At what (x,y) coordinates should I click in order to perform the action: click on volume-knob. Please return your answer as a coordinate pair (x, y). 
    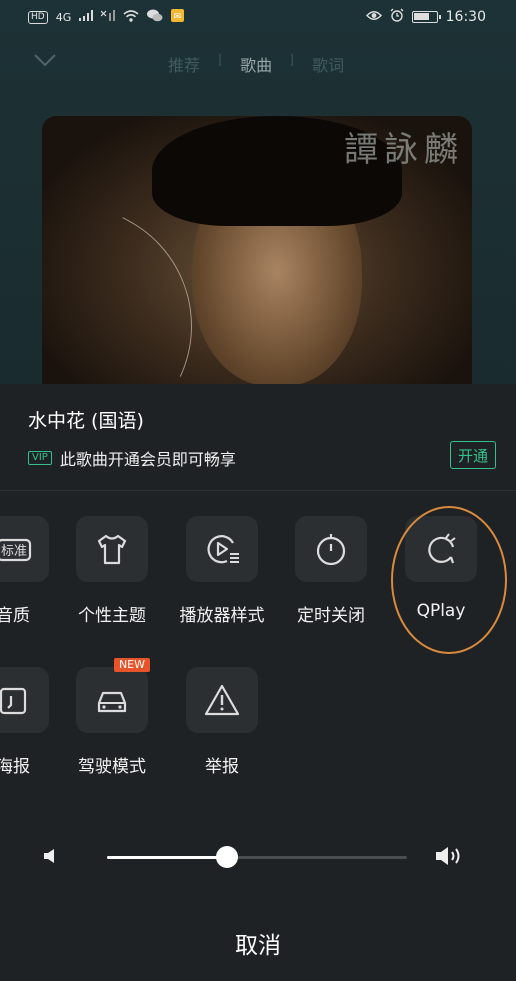
    Looking at the image, I should click on (227, 857).